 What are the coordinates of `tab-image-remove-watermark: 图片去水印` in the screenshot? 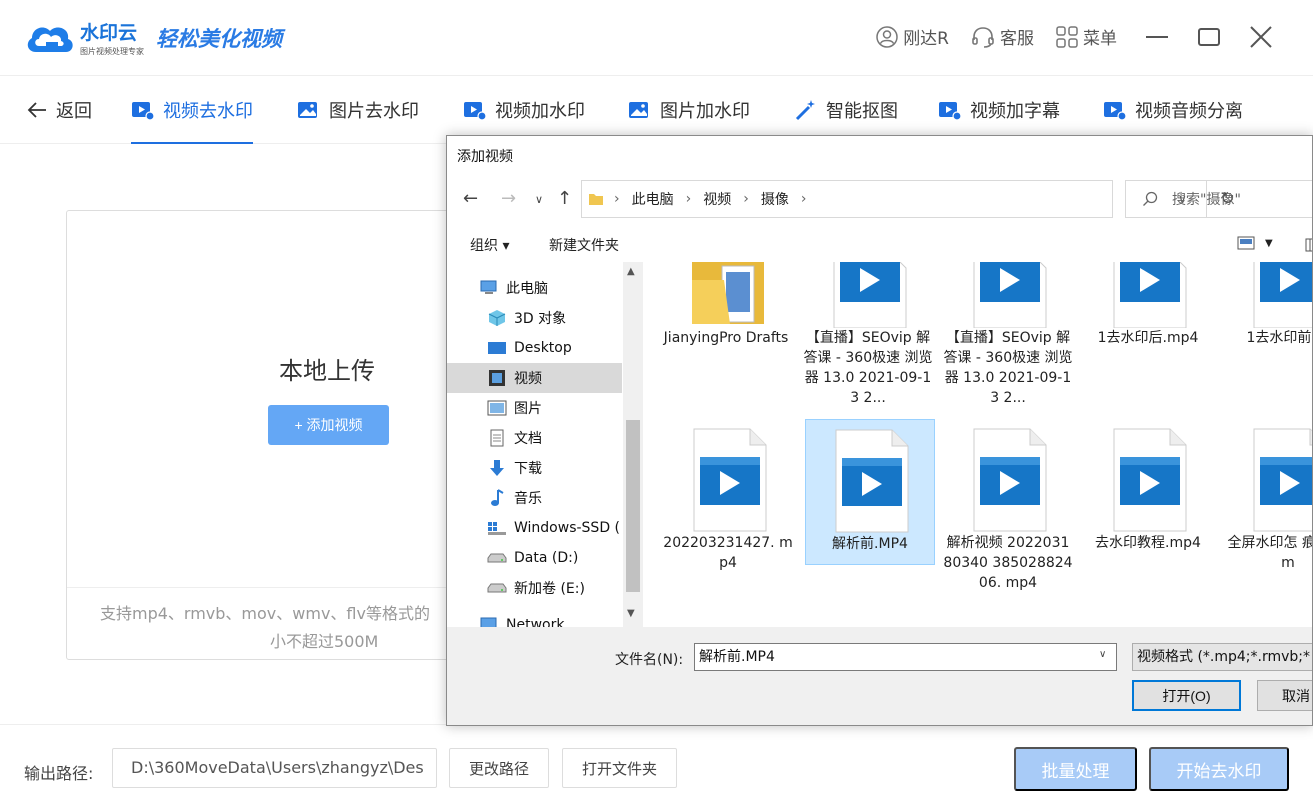 It's located at (358, 110).